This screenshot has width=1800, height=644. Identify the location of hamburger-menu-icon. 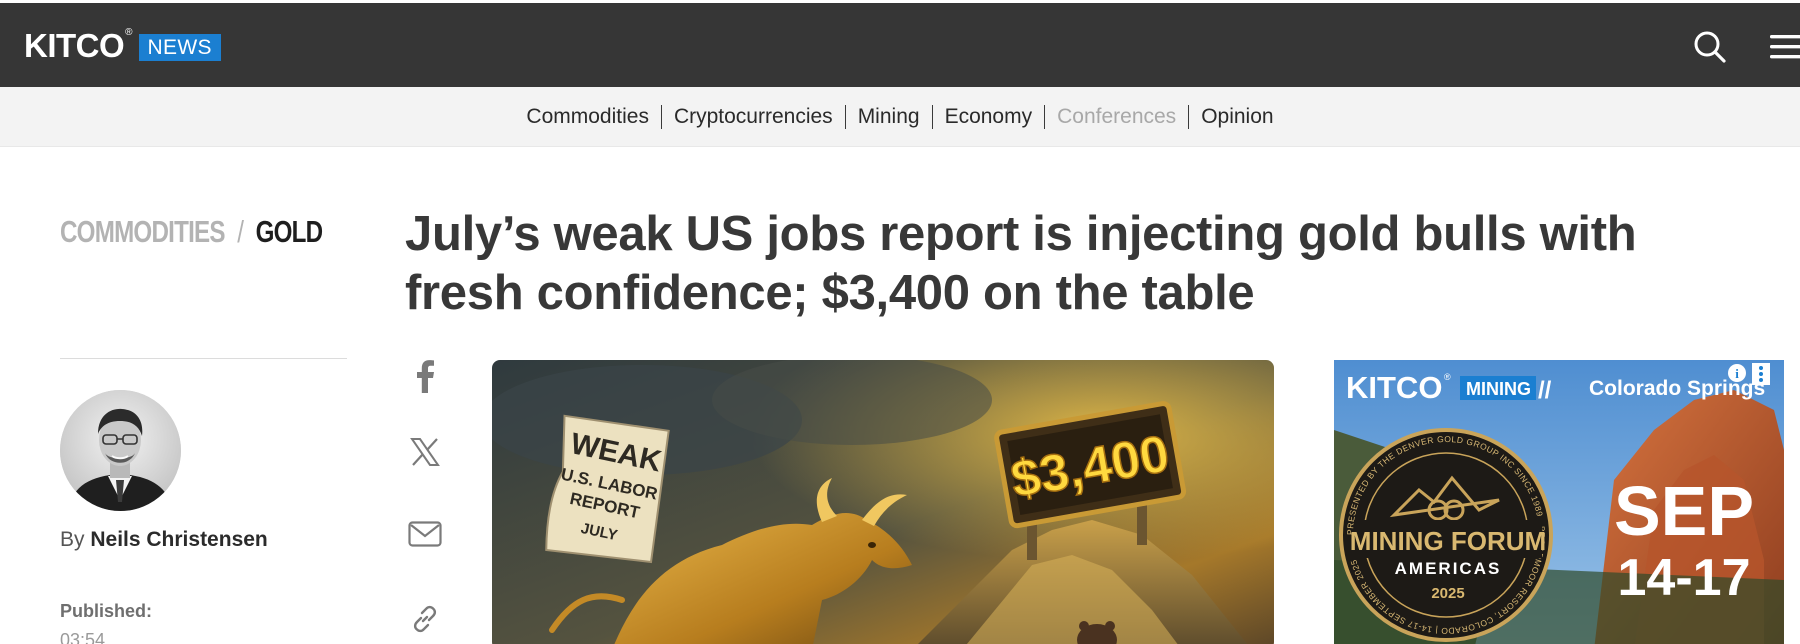
(1785, 47).